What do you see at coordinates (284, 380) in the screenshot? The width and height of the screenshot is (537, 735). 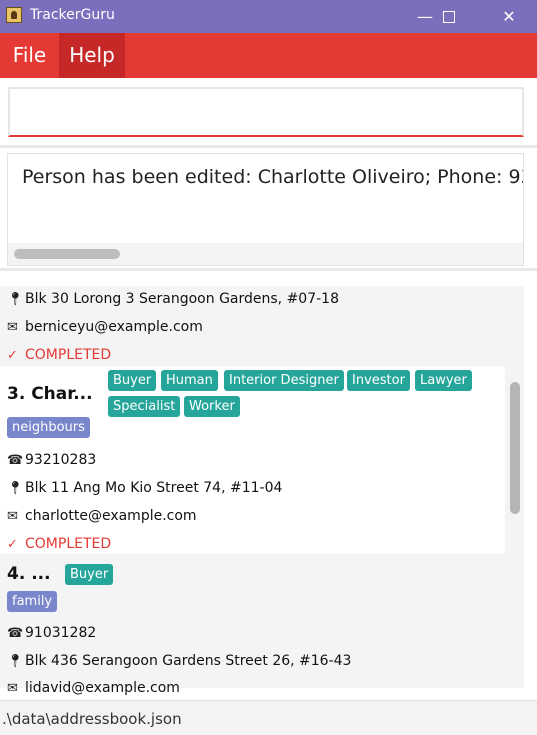 I see `tag-interior-designer: Interior Designer` at bounding box center [284, 380].